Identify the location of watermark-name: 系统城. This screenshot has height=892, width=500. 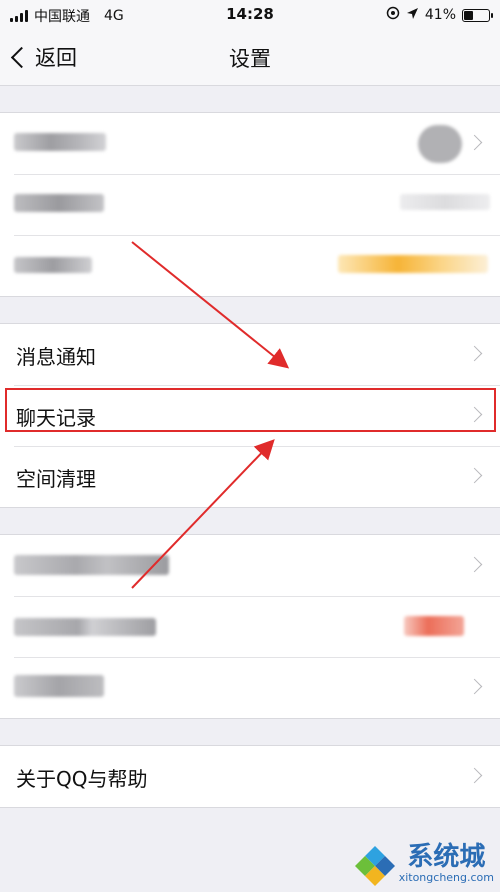
(446, 857).